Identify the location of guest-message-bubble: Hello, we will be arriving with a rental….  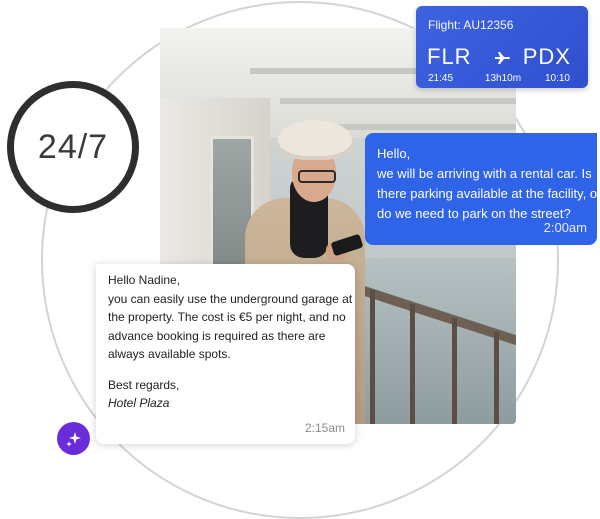
(482, 189).